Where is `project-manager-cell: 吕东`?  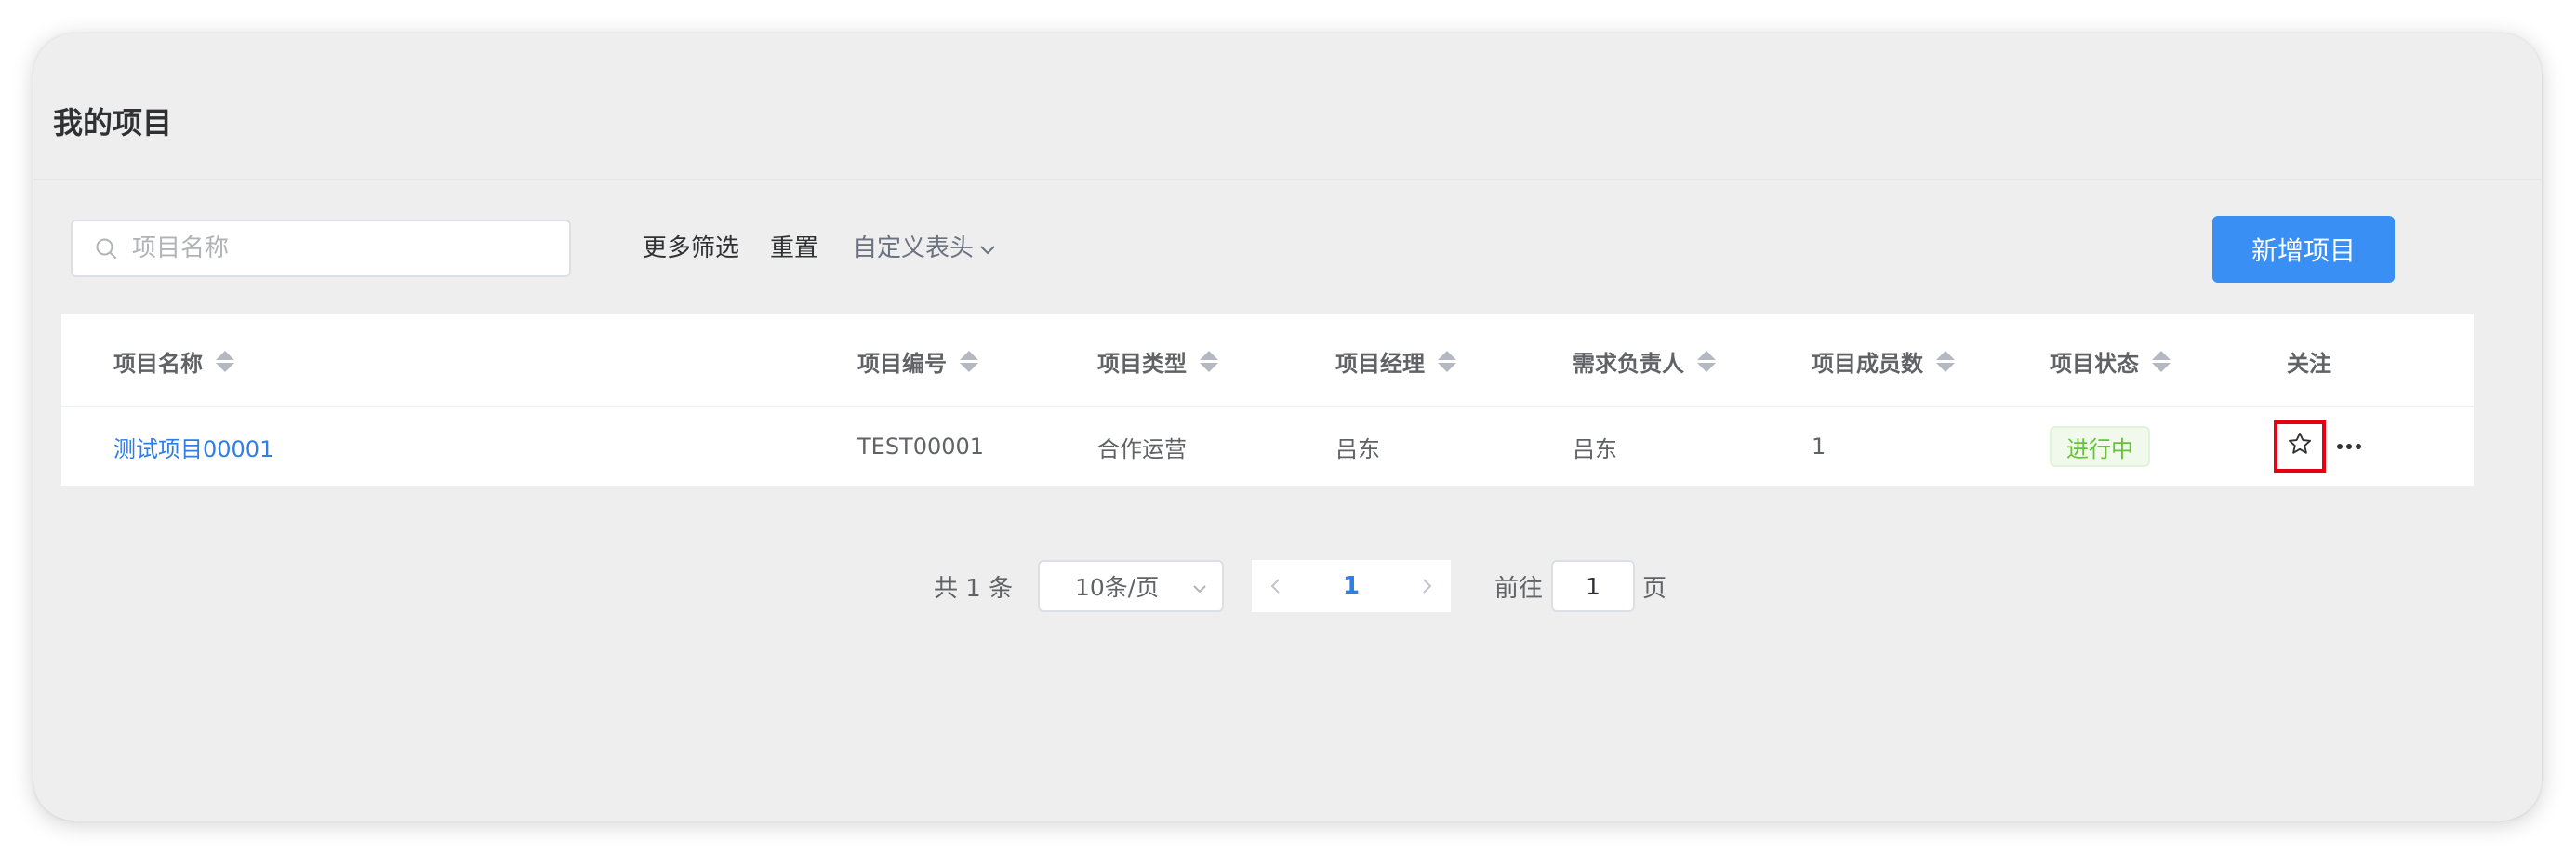
project-manager-cell: 吕东 is located at coordinates (1357, 448).